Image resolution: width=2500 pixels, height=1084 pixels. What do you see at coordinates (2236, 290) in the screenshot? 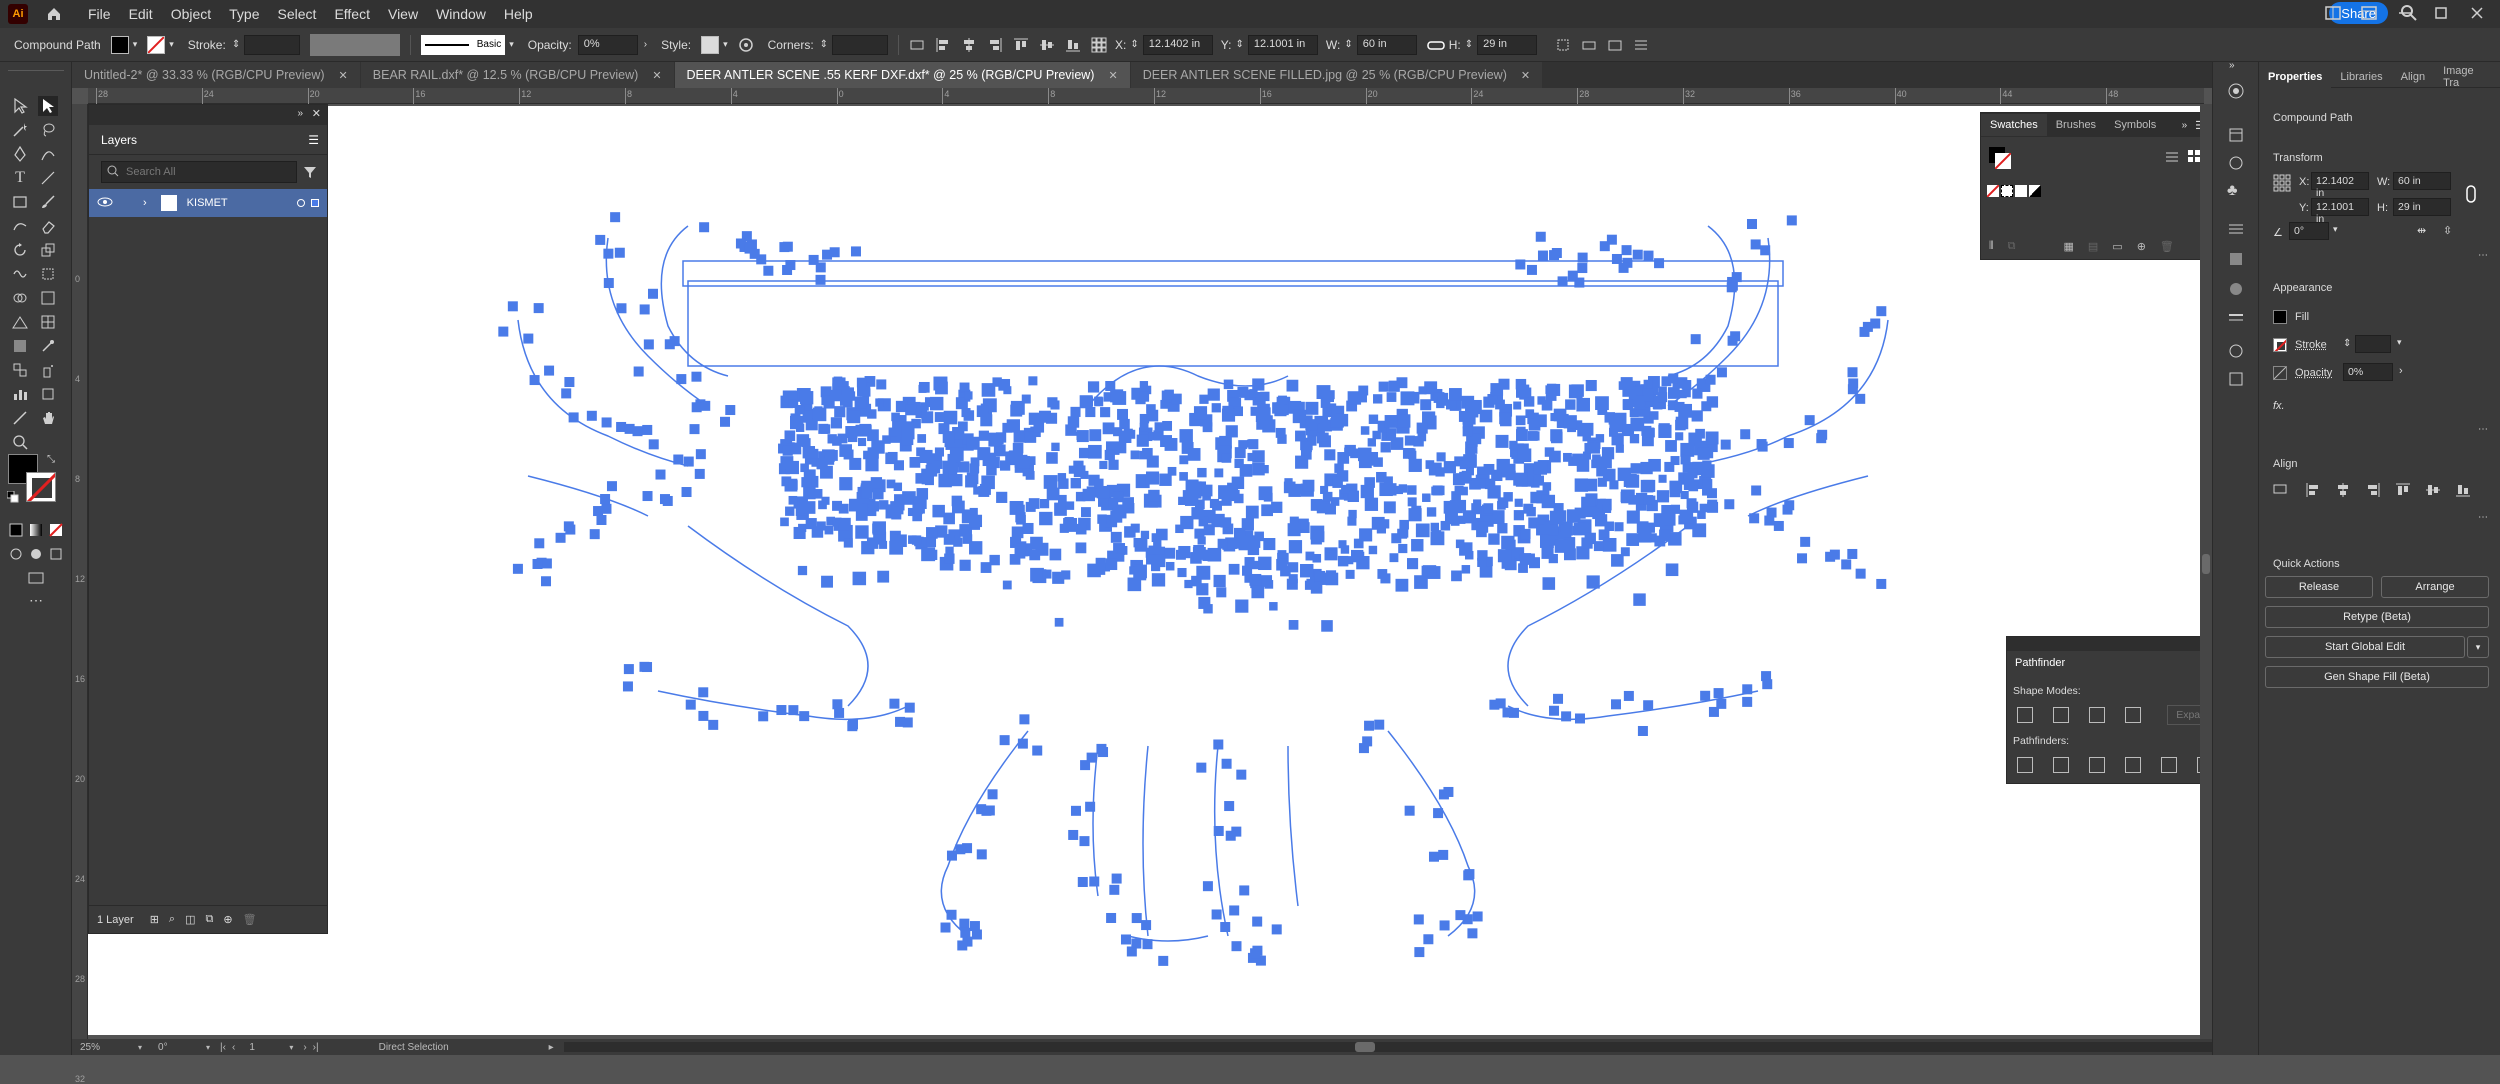
I see `transparency-panel-icon` at bounding box center [2236, 290].